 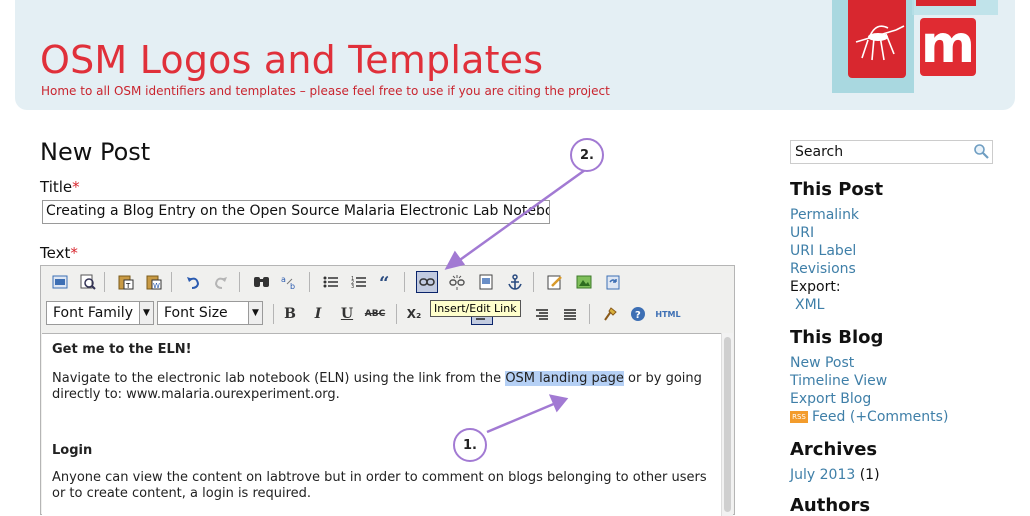 What do you see at coordinates (815, 287) in the screenshot?
I see `export-label: Export:` at bounding box center [815, 287].